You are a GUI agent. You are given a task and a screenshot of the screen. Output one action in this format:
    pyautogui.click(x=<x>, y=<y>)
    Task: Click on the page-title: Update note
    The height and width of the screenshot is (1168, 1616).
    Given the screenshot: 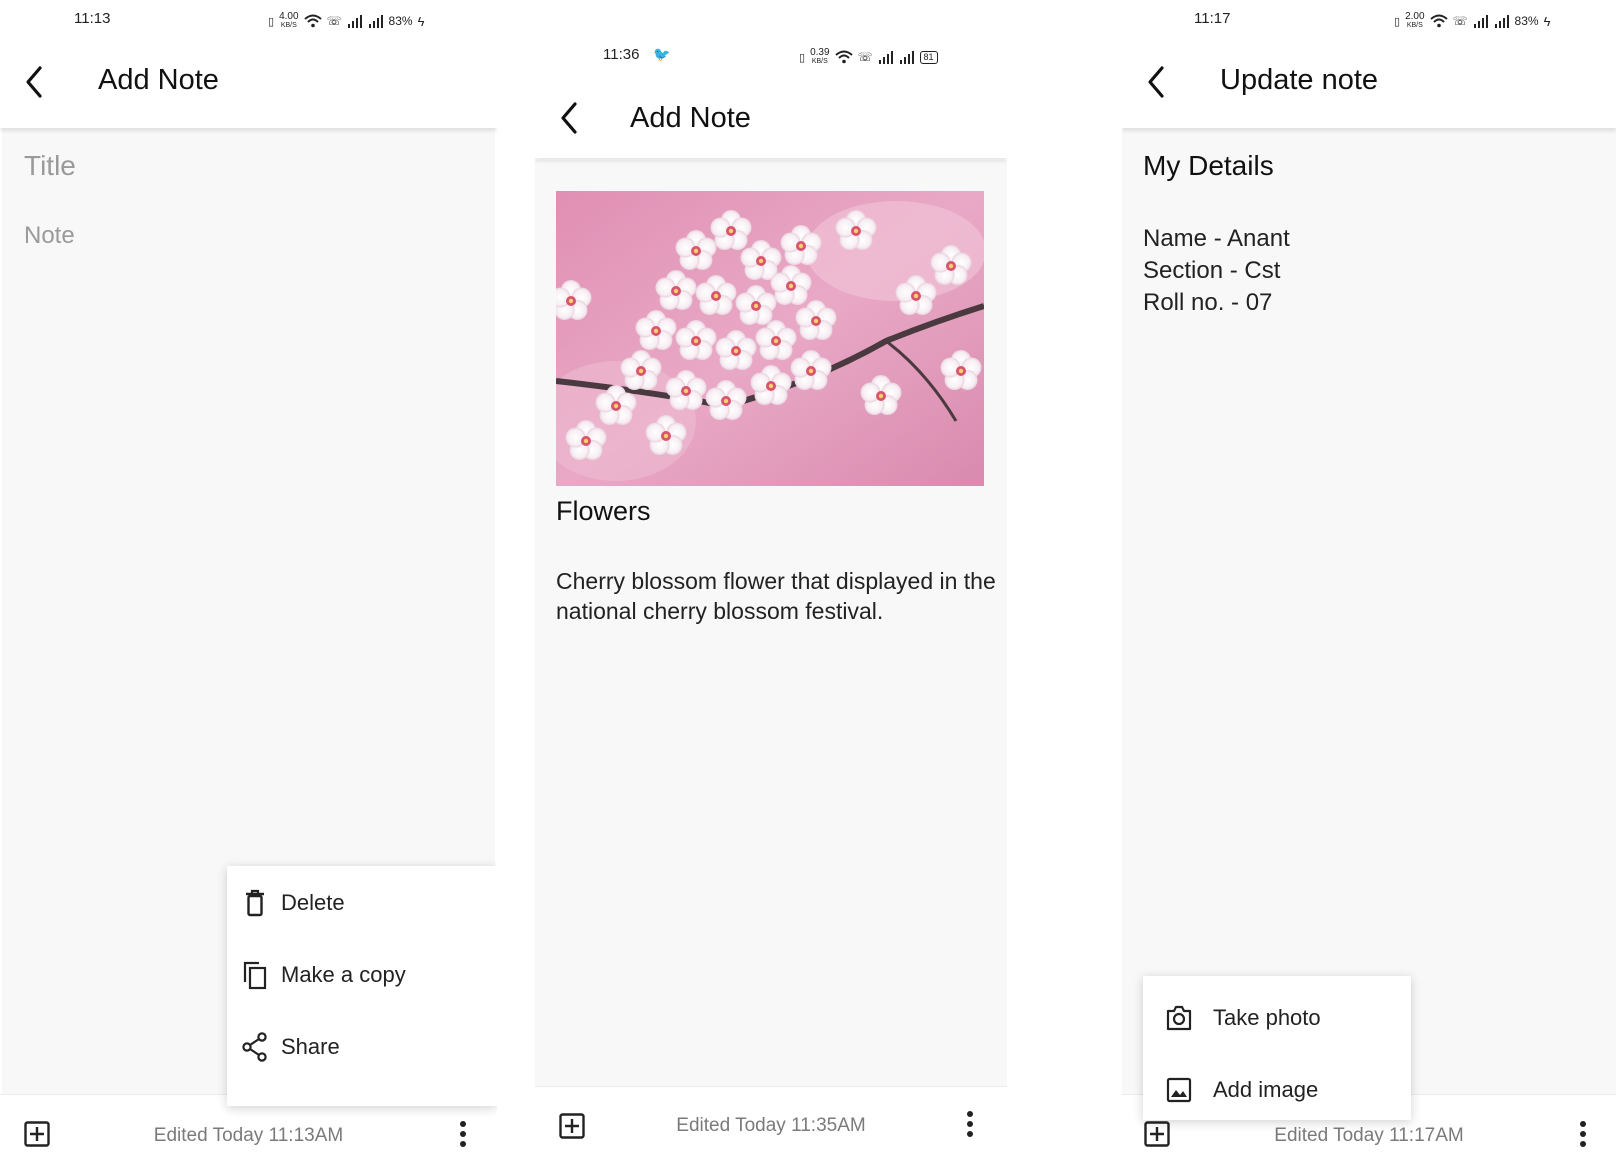 What is the action you would take?
    pyautogui.click(x=1299, y=80)
    